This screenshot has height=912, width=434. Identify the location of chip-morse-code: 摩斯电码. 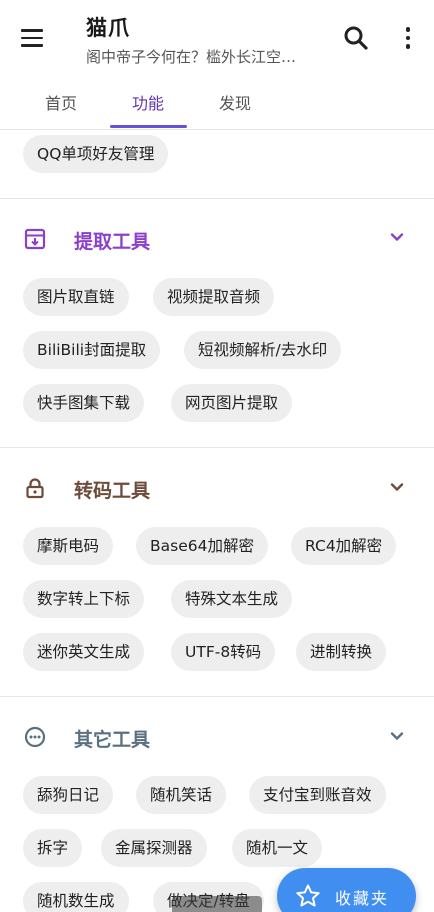
(68, 546).